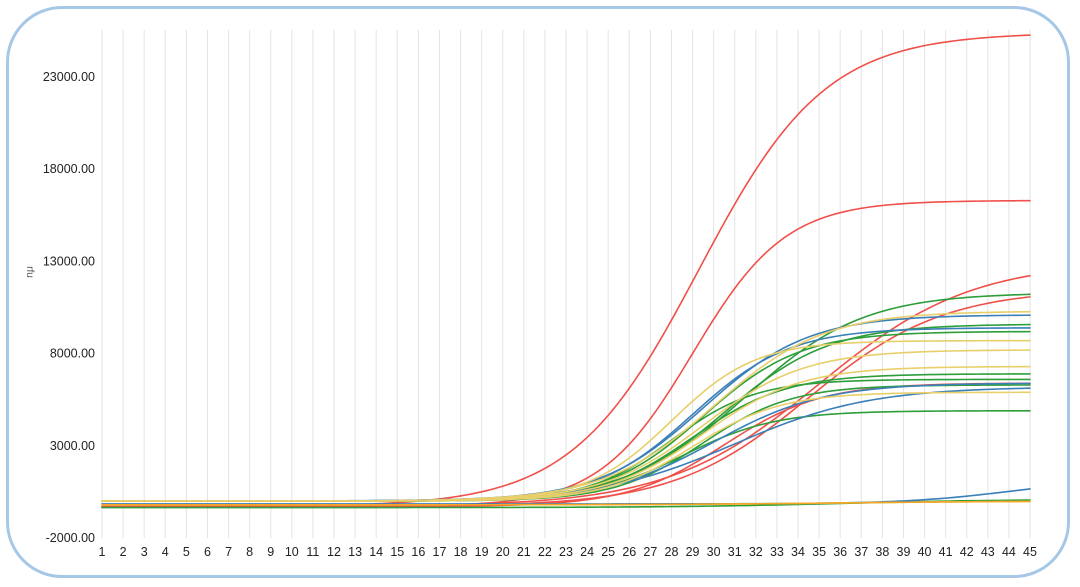 This screenshot has height=587, width=1080. Describe the element at coordinates (72, 446) in the screenshot. I see `y-tick-label: 3000.00` at that location.